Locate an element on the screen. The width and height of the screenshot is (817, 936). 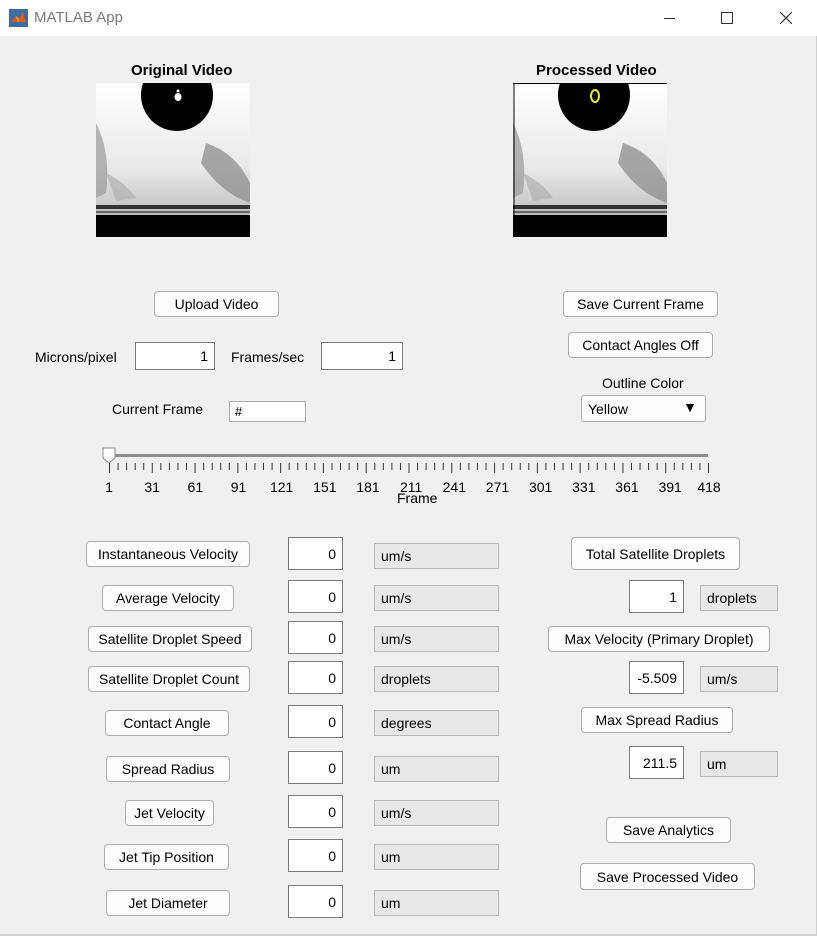
max-velocity-unit: um/s is located at coordinates (739, 679).